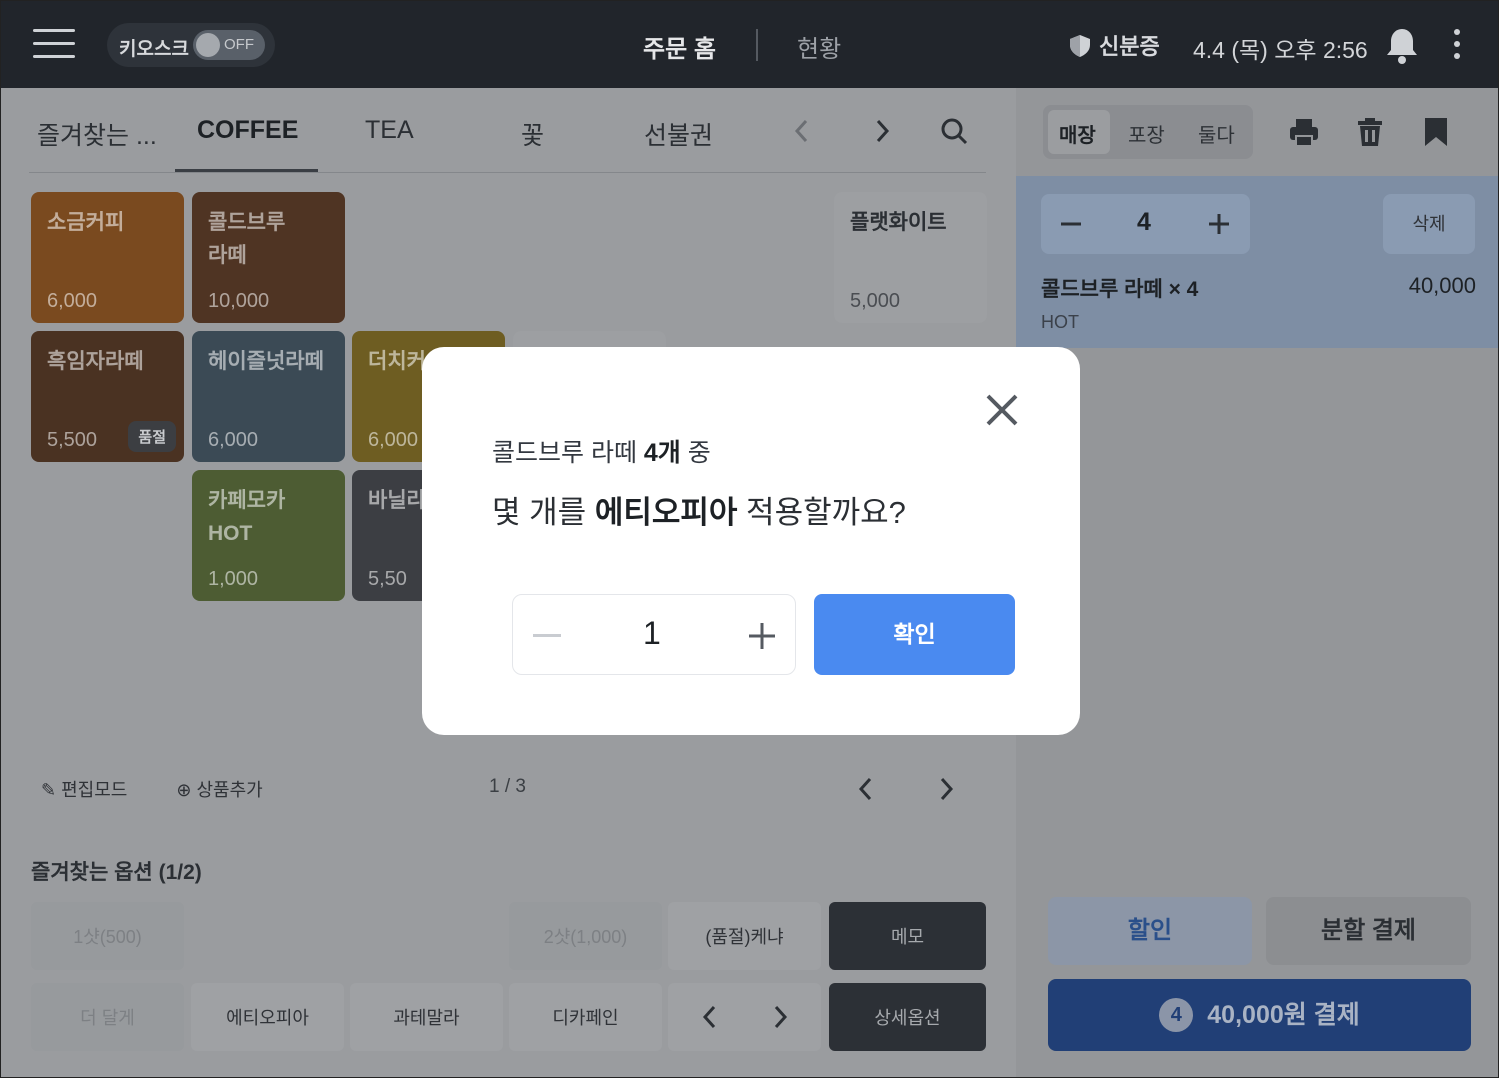 Image resolution: width=1499 pixels, height=1078 pixels. I want to click on tab-flower: 꽃, so click(532, 134).